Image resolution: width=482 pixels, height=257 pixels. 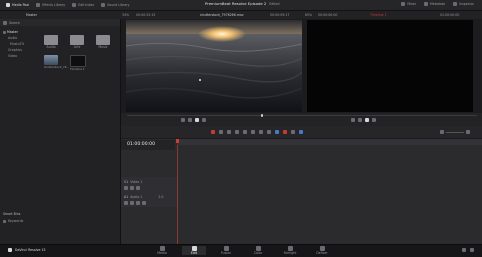 What do you see at coordinates (21, 32) in the screenshot?
I see `bin-tree-item-master: Master` at bounding box center [21, 32].